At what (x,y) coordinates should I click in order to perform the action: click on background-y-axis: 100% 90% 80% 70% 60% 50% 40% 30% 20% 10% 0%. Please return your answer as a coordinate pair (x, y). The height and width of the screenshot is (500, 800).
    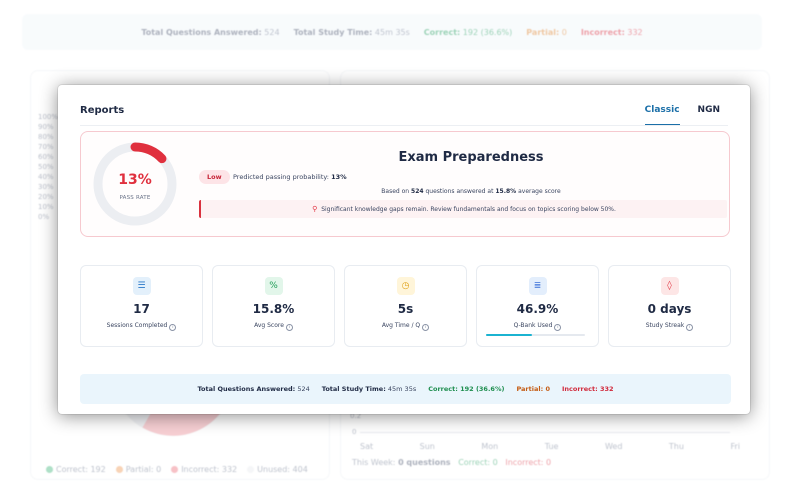
    Looking at the image, I should click on (48, 167).